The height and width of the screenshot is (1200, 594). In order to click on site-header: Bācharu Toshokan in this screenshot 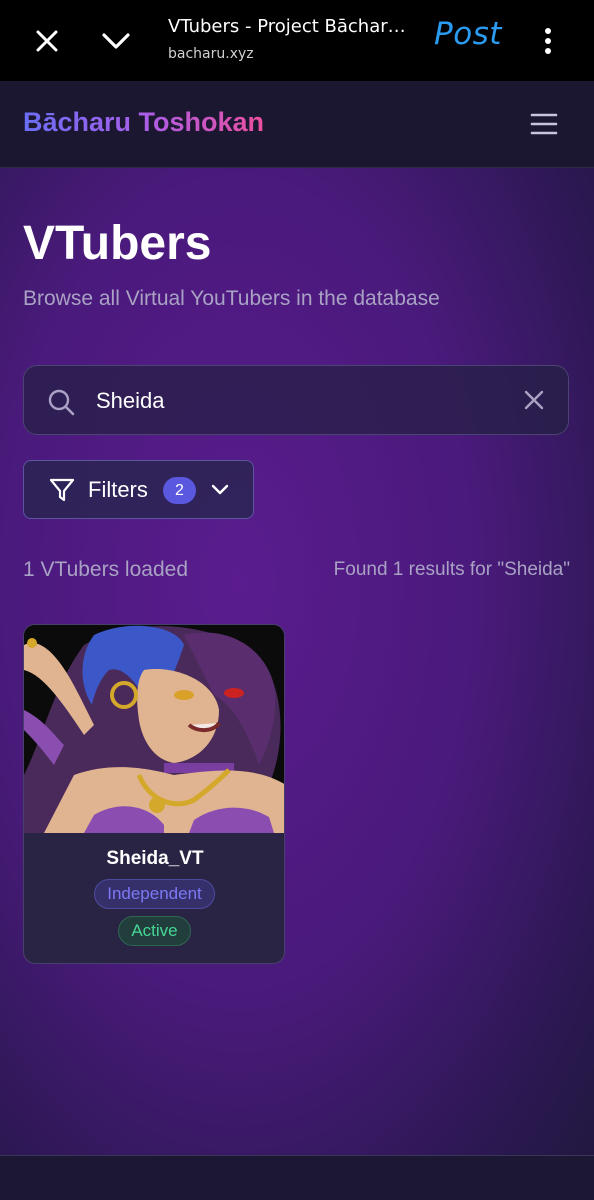, I will do `click(297, 124)`.